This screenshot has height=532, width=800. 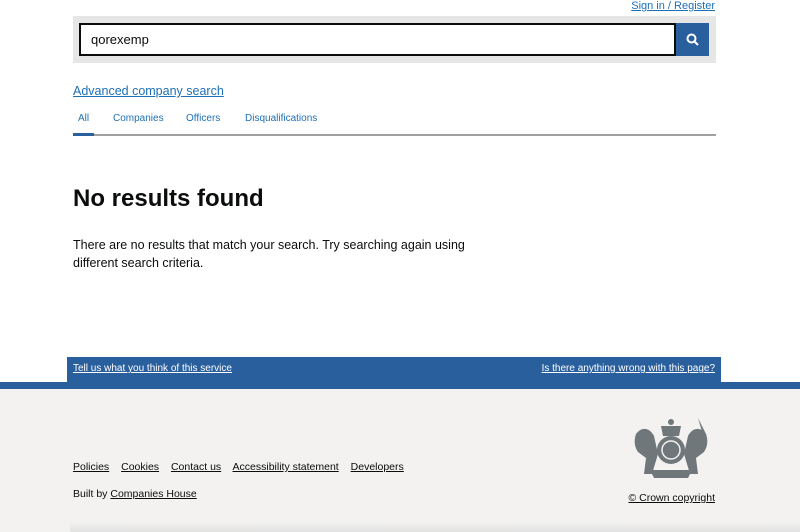 What do you see at coordinates (138, 118) in the screenshot?
I see `tab-companies: Companies` at bounding box center [138, 118].